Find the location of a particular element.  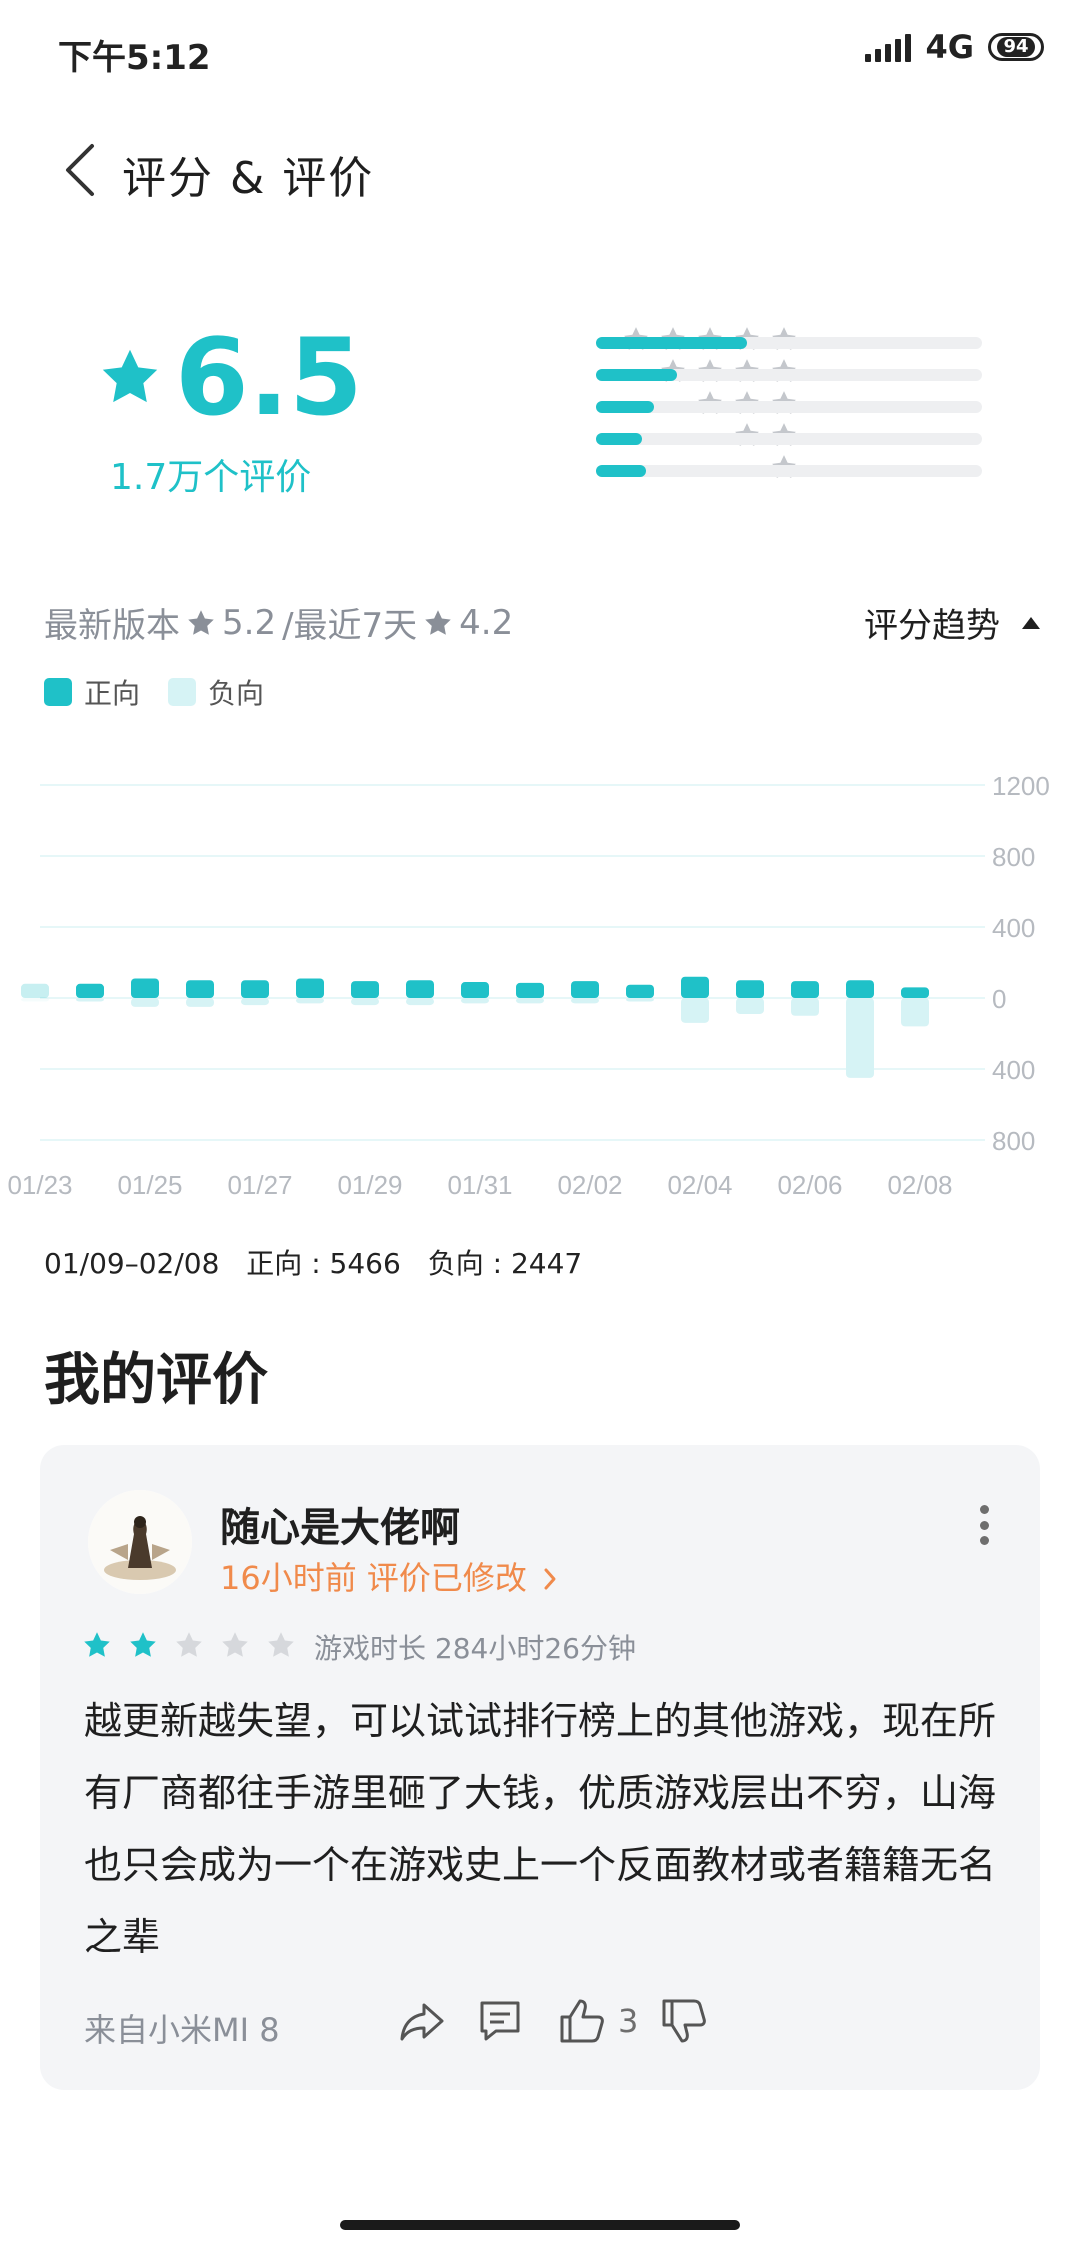

page-title: 评分 & 评价 is located at coordinates (248, 178).